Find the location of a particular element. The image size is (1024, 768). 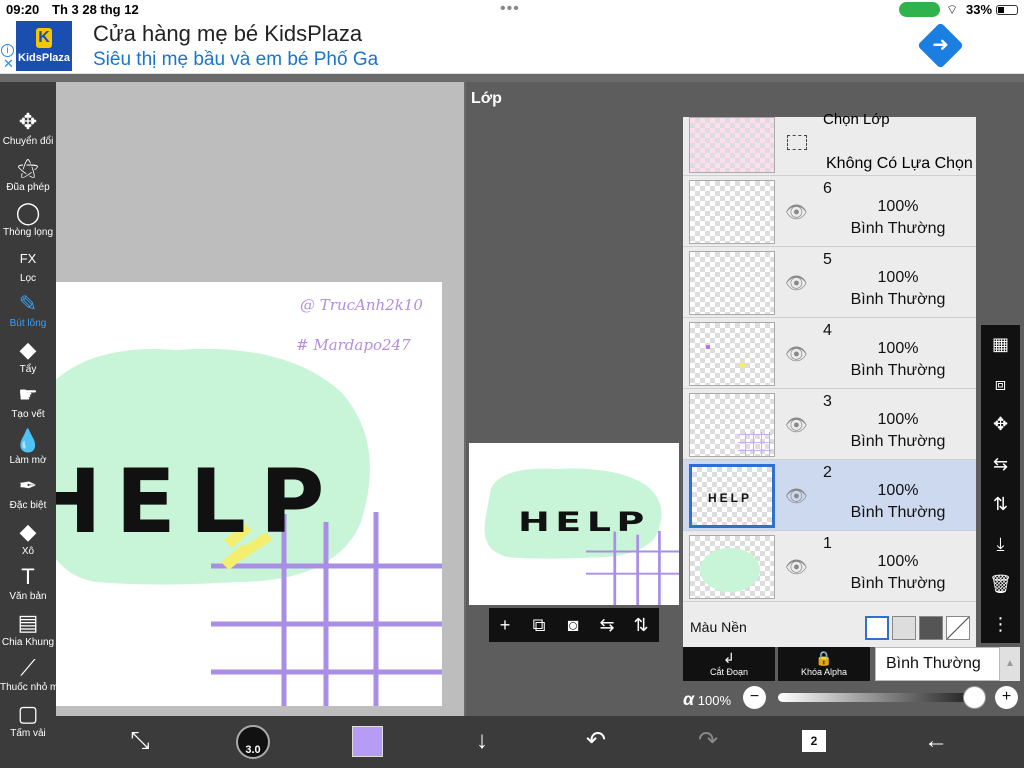

tool-fill-bucket: ◆ Xô is located at coordinates (28, 540).